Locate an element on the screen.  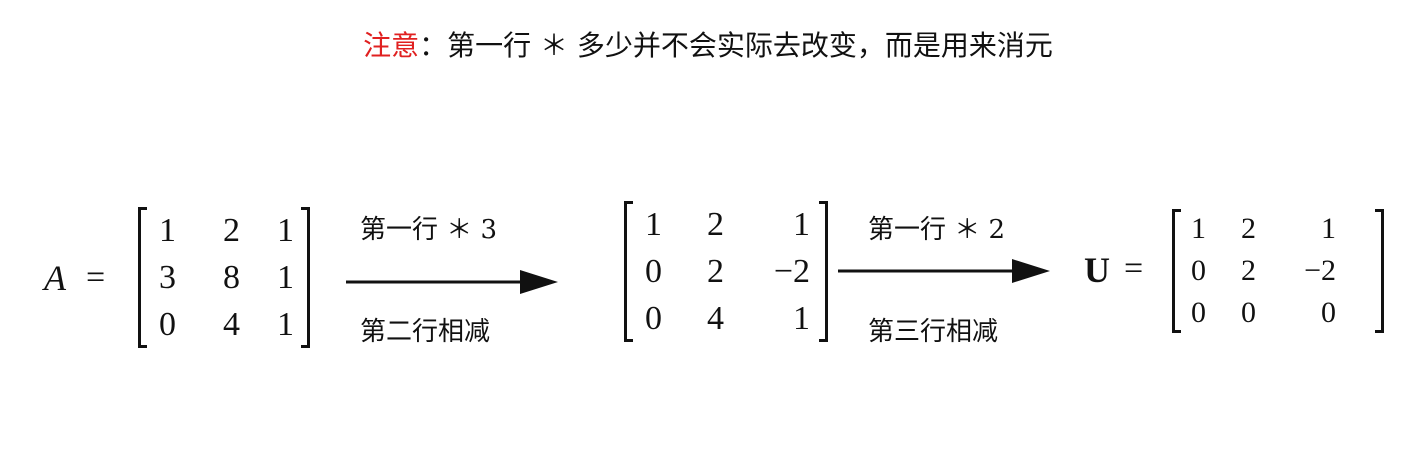
matrix-a-cell: 8 is located at coordinates (231, 277).